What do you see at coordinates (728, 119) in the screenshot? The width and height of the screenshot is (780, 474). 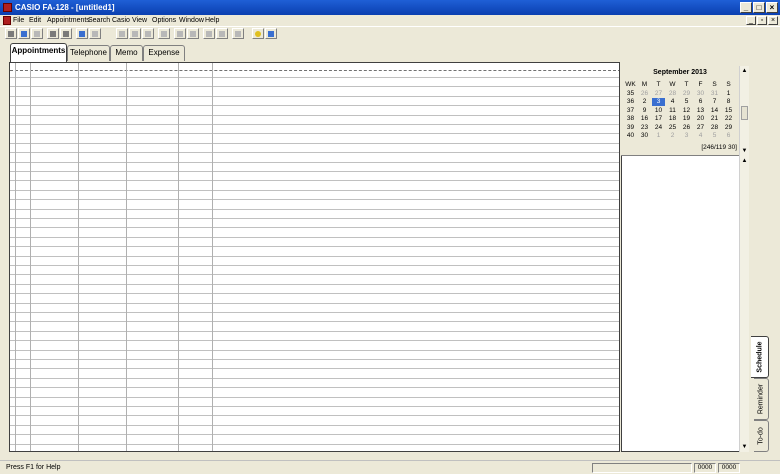 I see `calendar-day: 22` at bounding box center [728, 119].